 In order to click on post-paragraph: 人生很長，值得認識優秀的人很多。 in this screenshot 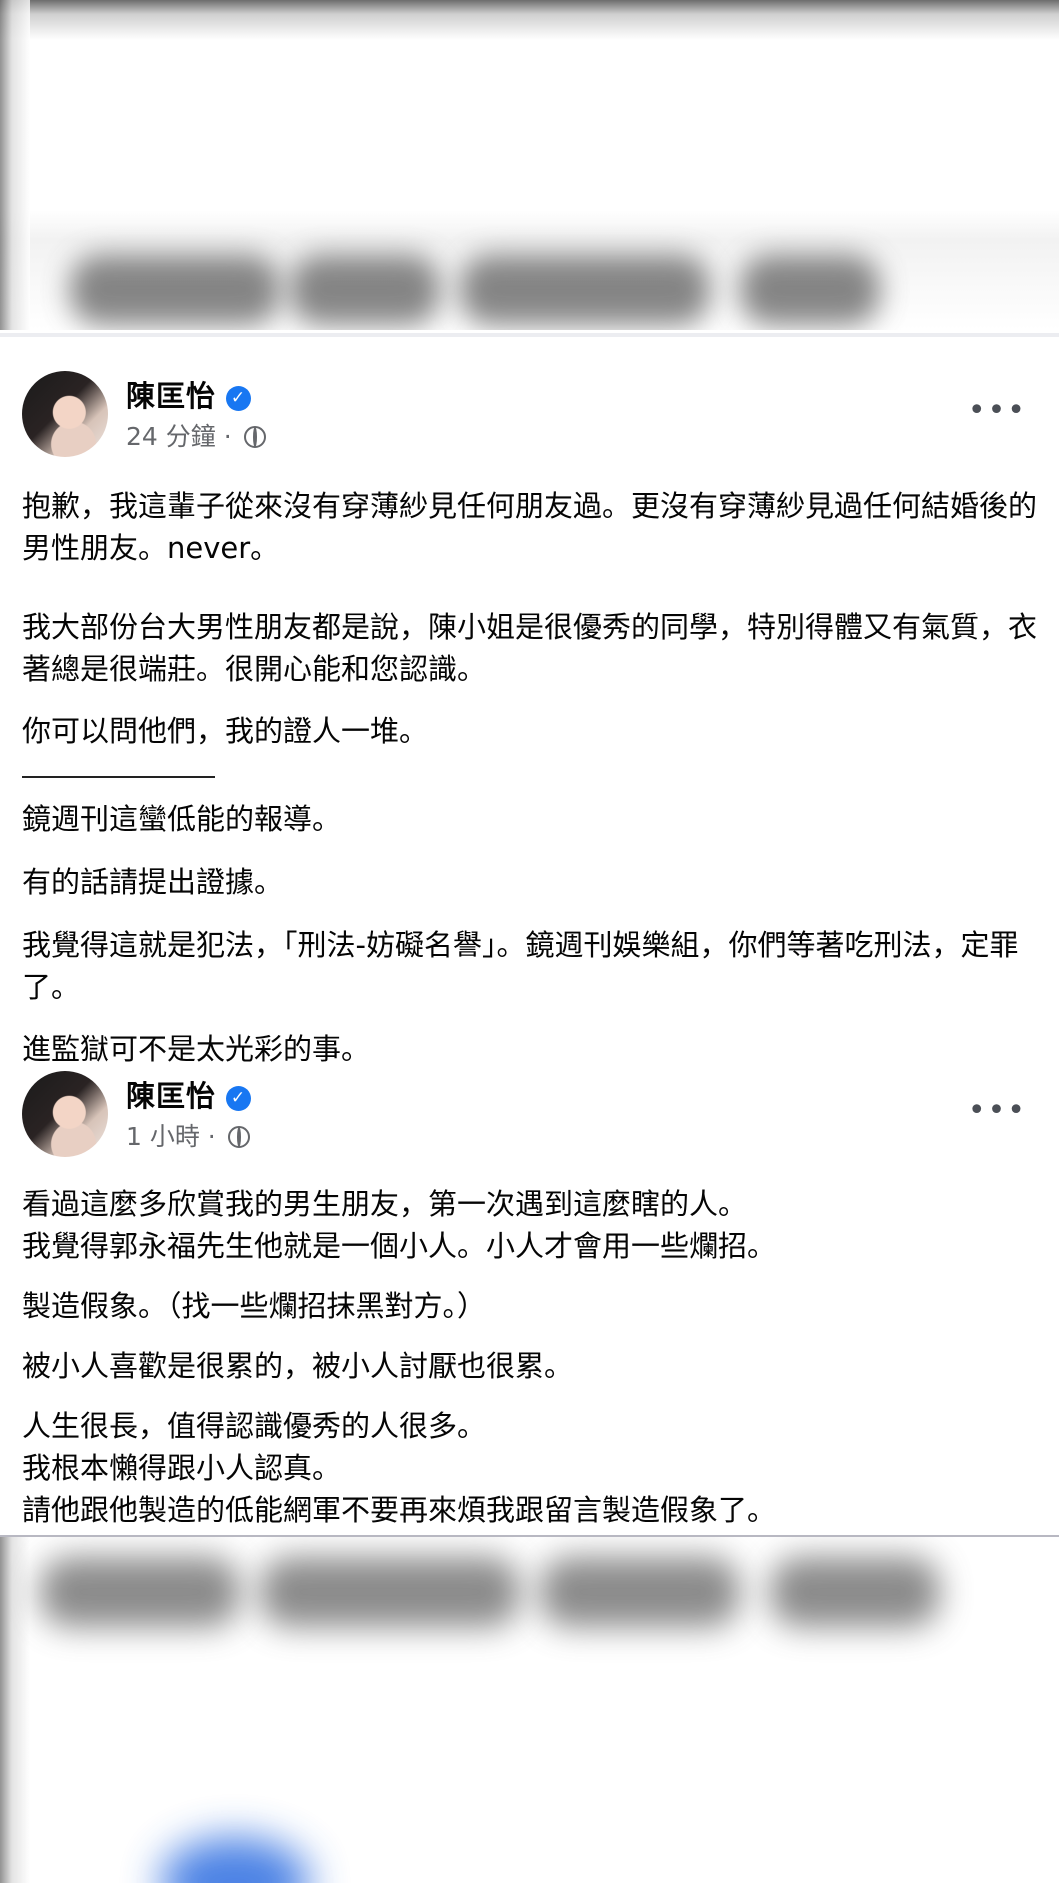, I will do `click(254, 1426)`.